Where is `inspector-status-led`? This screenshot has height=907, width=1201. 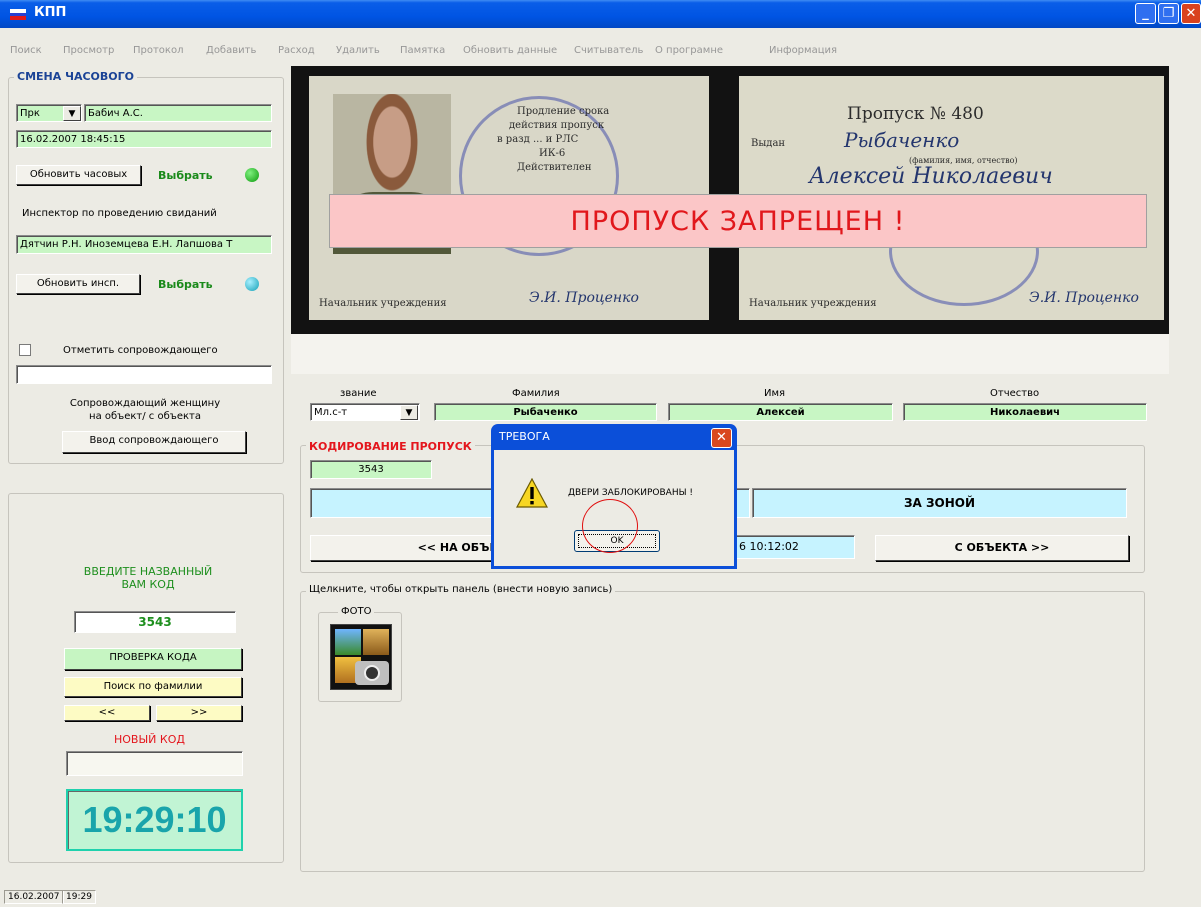 inspector-status-led is located at coordinates (252, 284).